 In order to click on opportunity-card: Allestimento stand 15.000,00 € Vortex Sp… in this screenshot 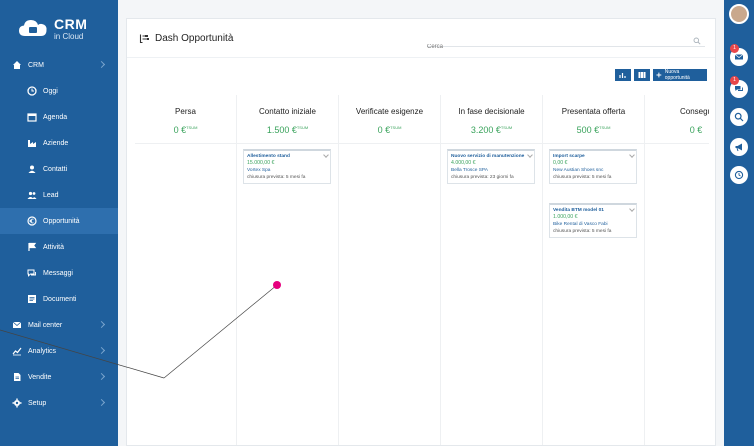, I will do `click(287, 166)`.